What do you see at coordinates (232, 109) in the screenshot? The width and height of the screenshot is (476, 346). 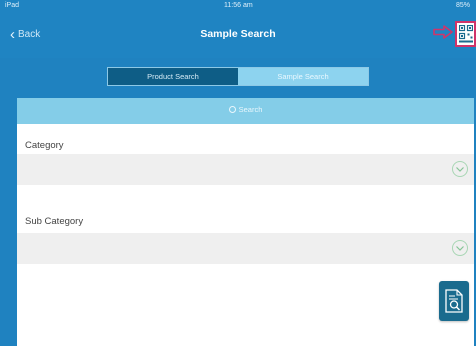 I see `search-icon` at bounding box center [232, 109].